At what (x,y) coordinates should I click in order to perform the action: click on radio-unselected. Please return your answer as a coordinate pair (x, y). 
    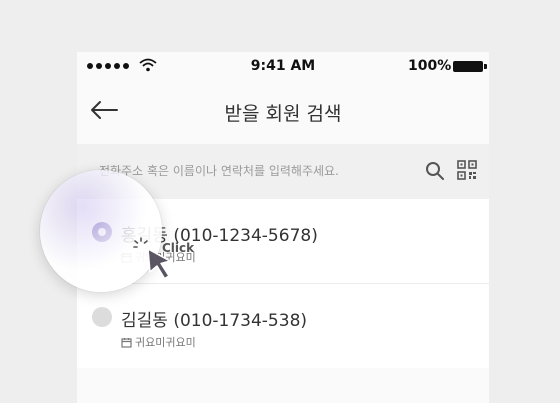
    Looking at the image, I should click on (102, 317).